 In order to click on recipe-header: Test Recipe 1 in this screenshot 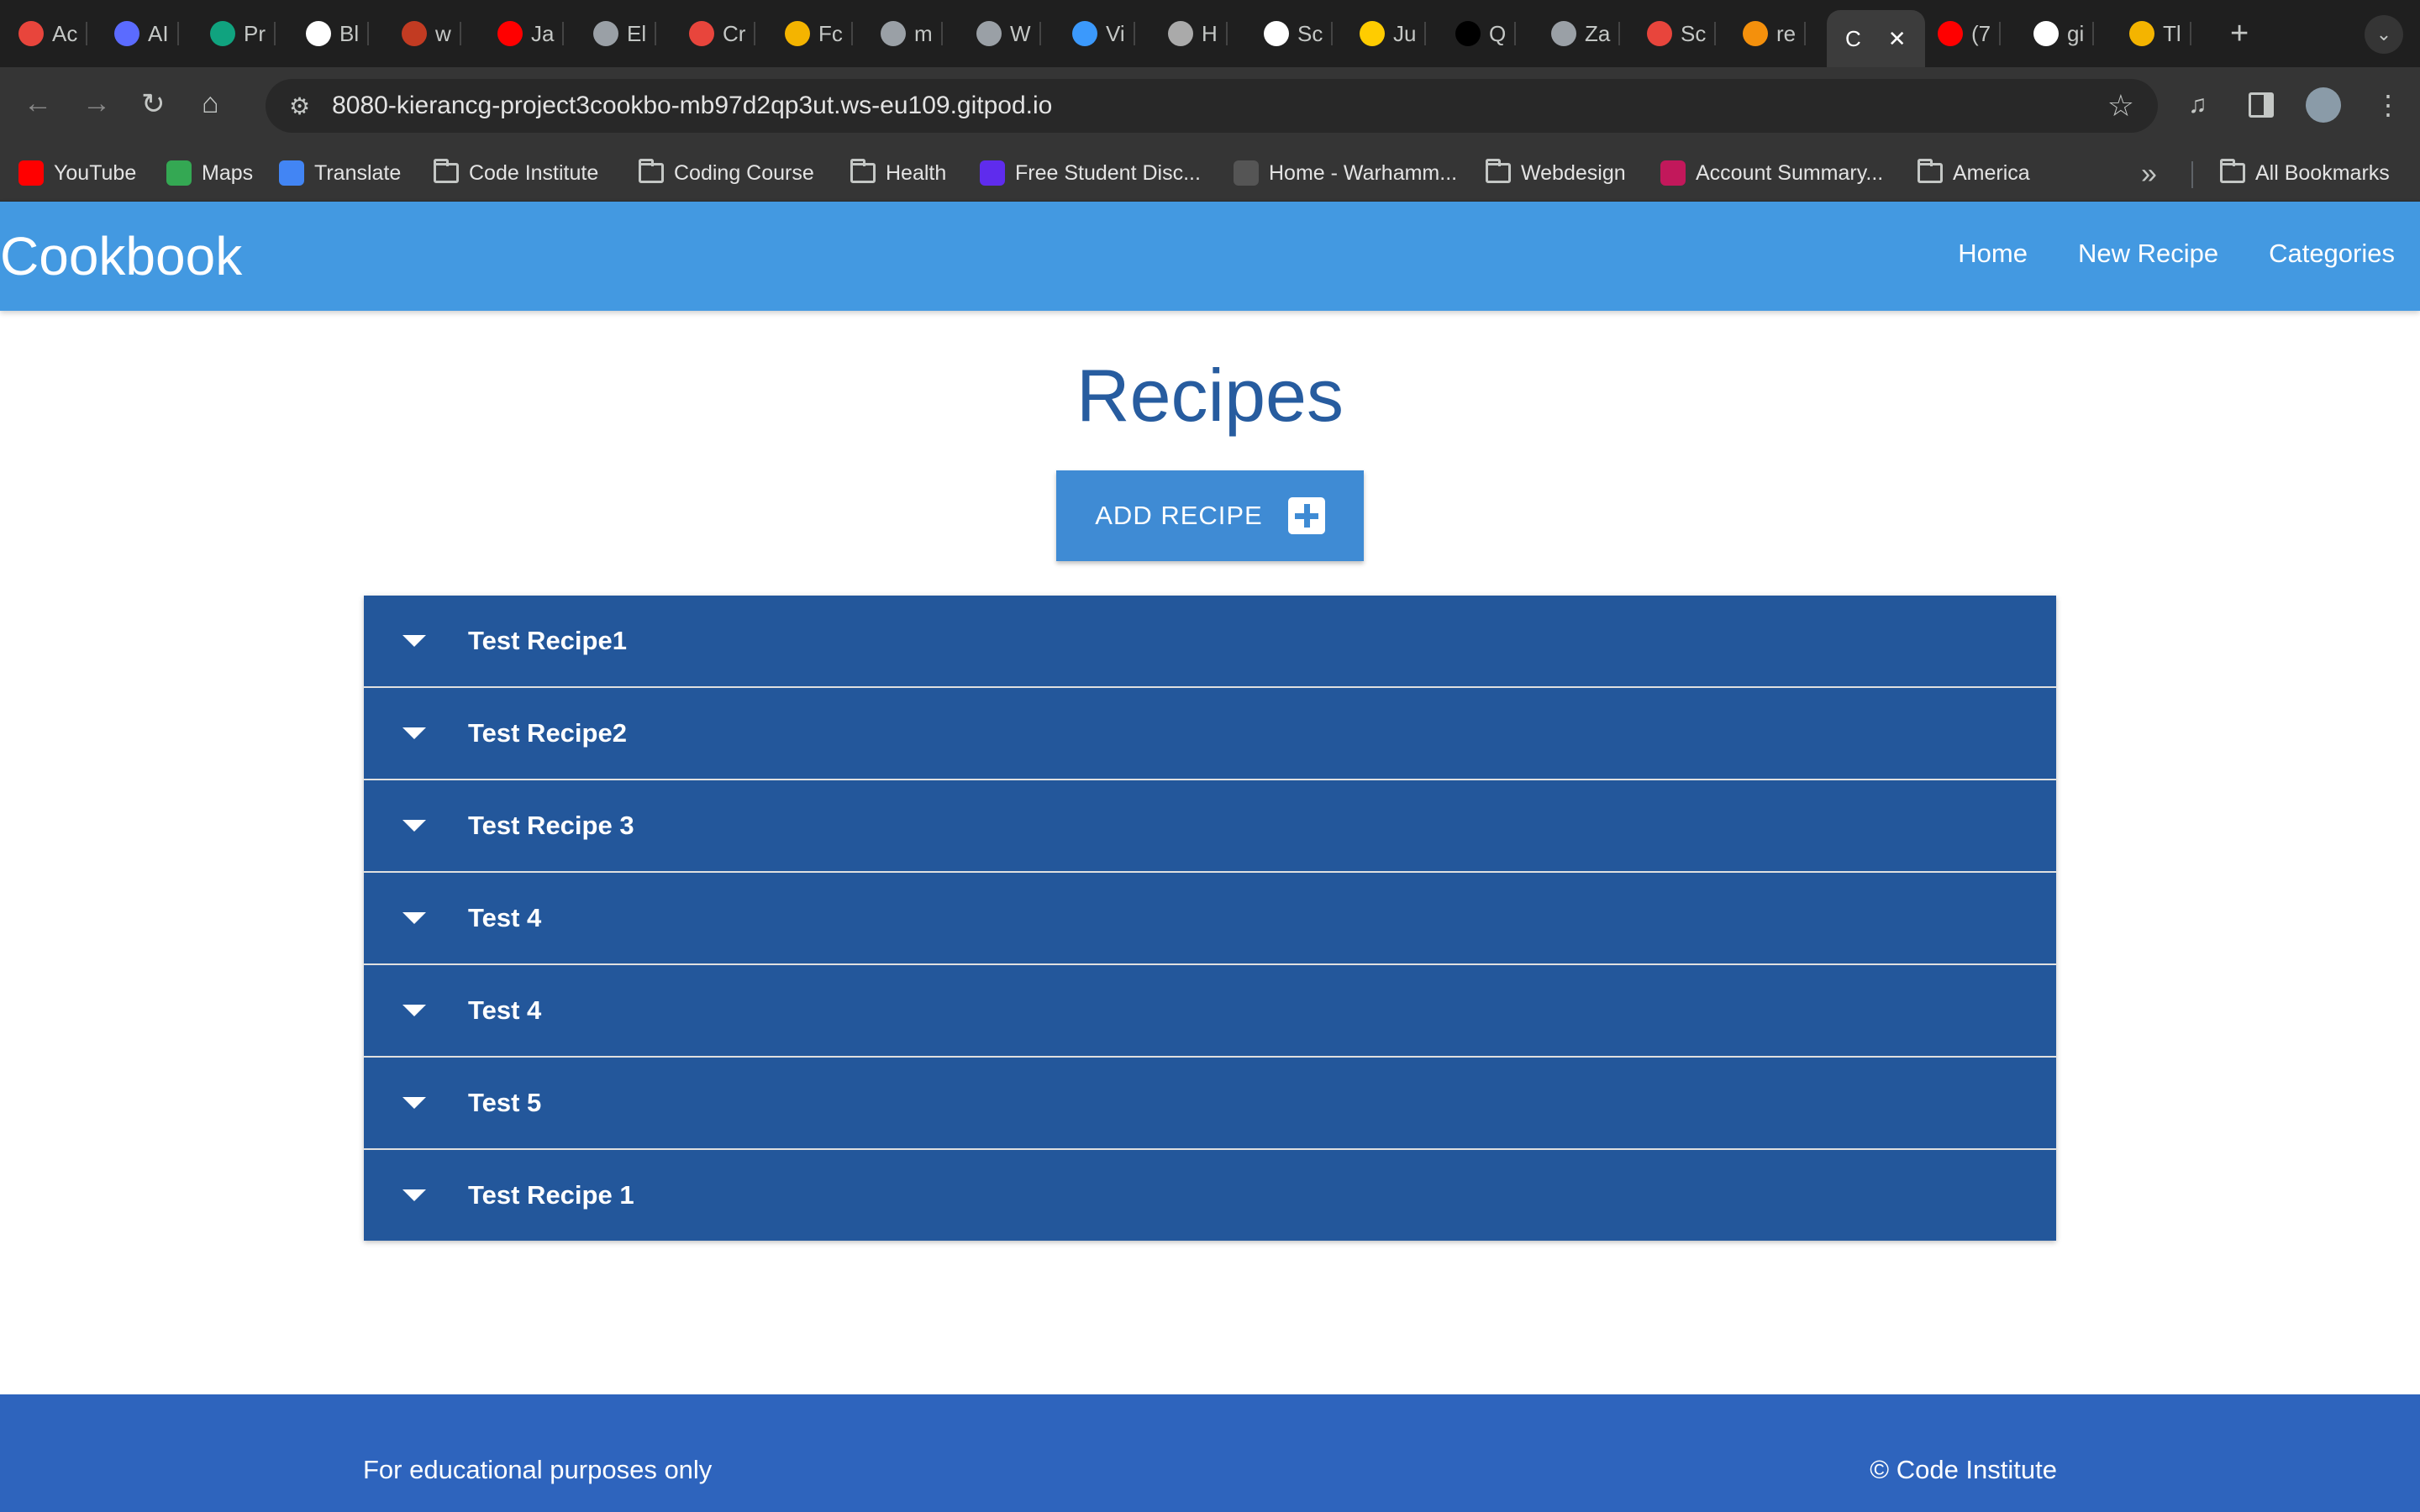, I will do `click(1210, 1195)`.